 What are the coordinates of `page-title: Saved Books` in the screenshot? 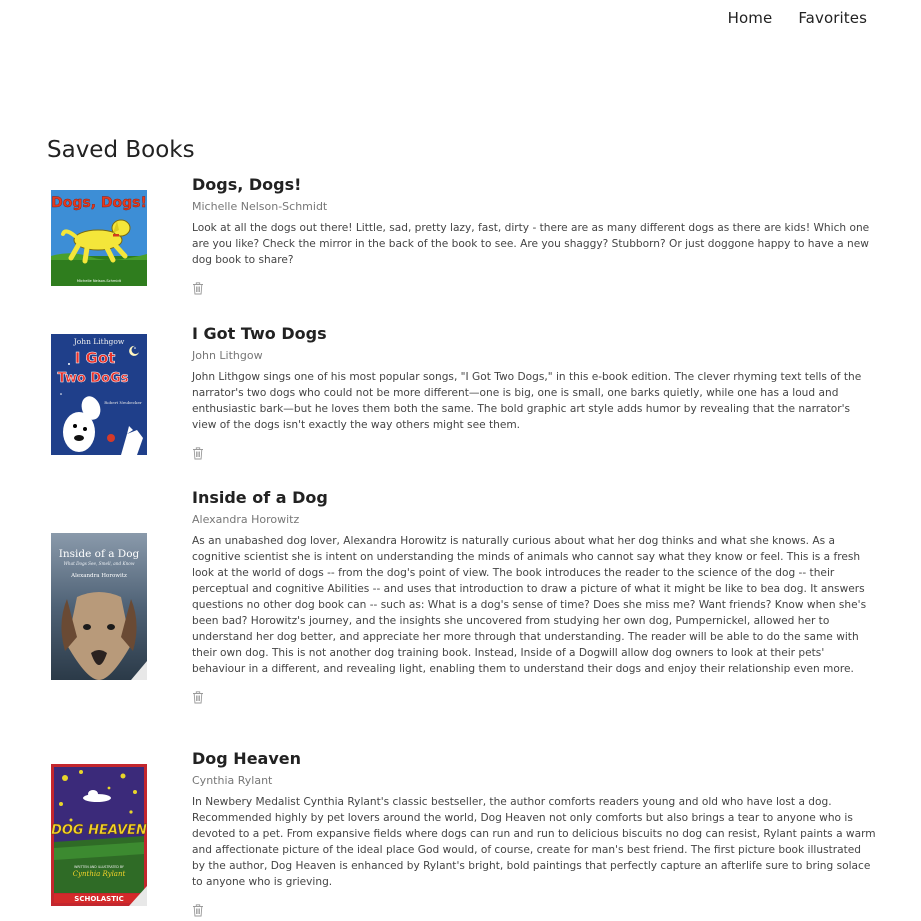 It's located at (121, 150).